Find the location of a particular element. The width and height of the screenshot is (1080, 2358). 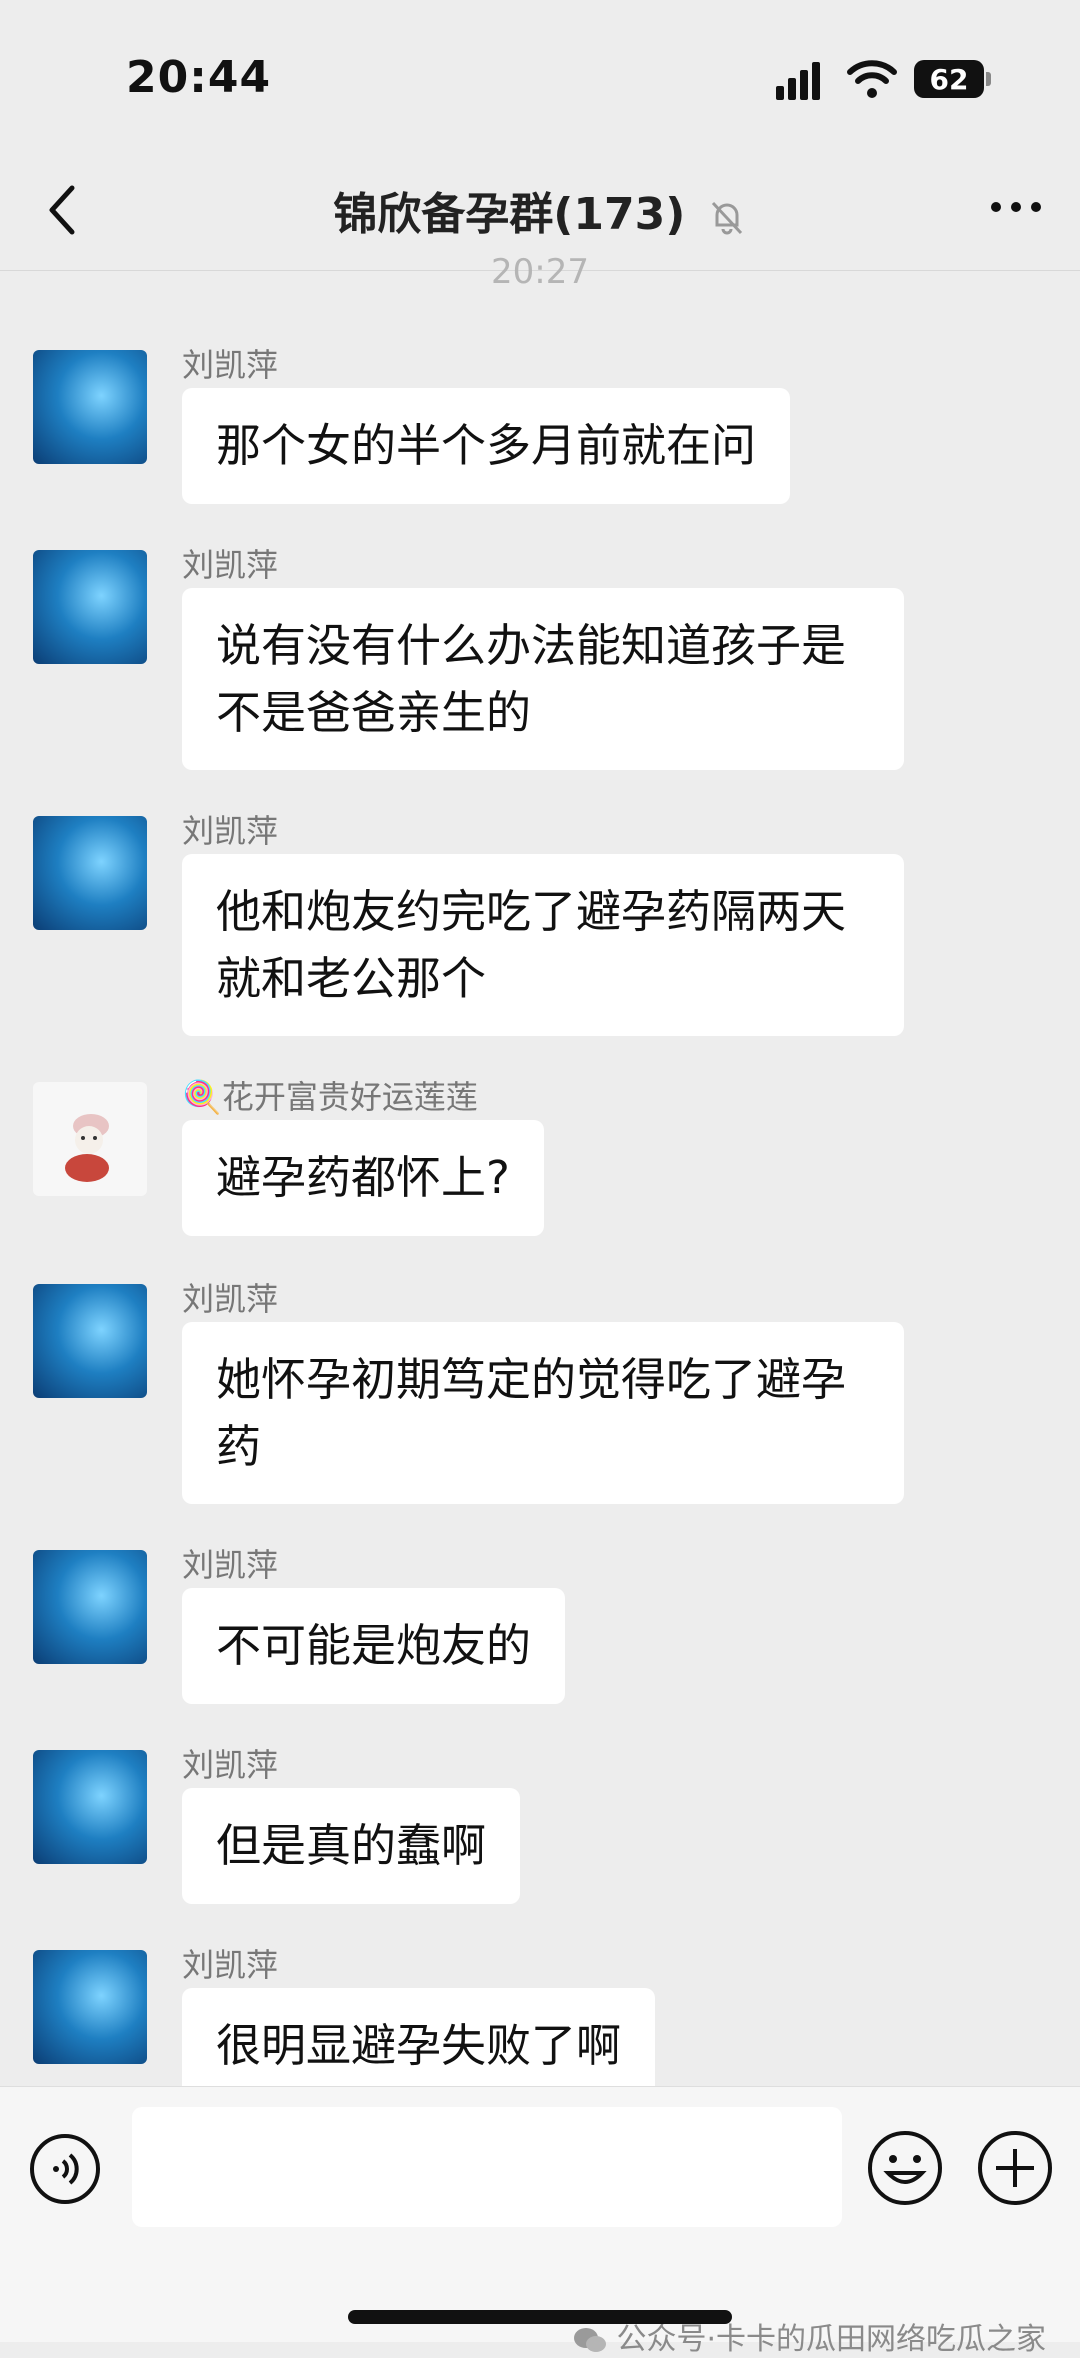

chat-title-row: 锦欣备孕群(173) is located at coordinates (540, 210).